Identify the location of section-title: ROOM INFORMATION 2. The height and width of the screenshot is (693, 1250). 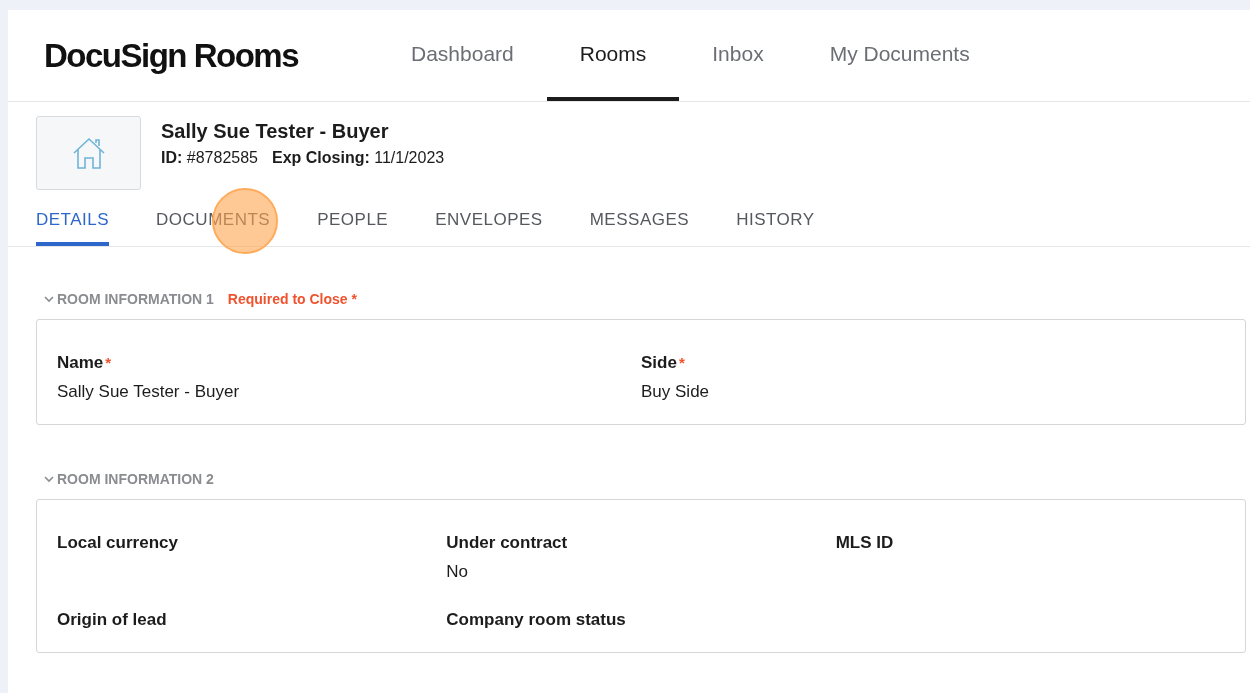
(135, 479).